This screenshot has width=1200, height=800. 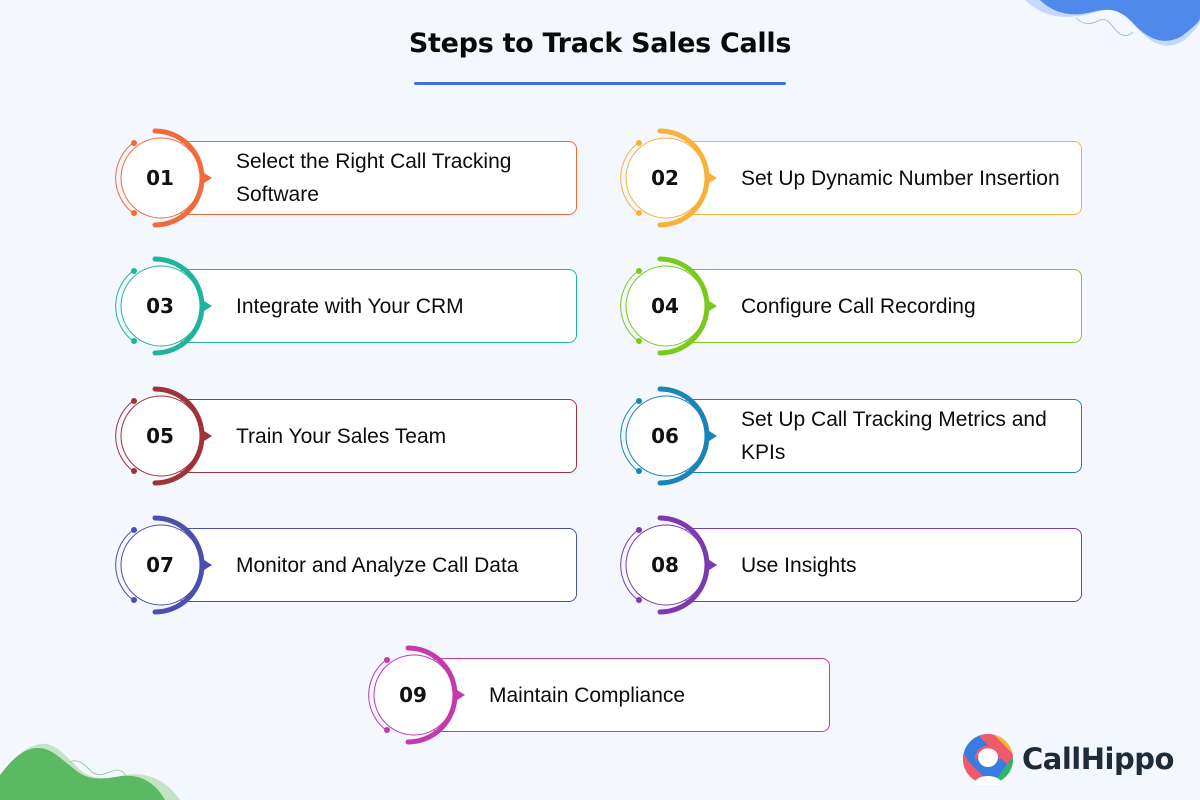 I want to click on step-card: Set Up Call Tracking Metrics and KPIs, so click(x=882, y=436).